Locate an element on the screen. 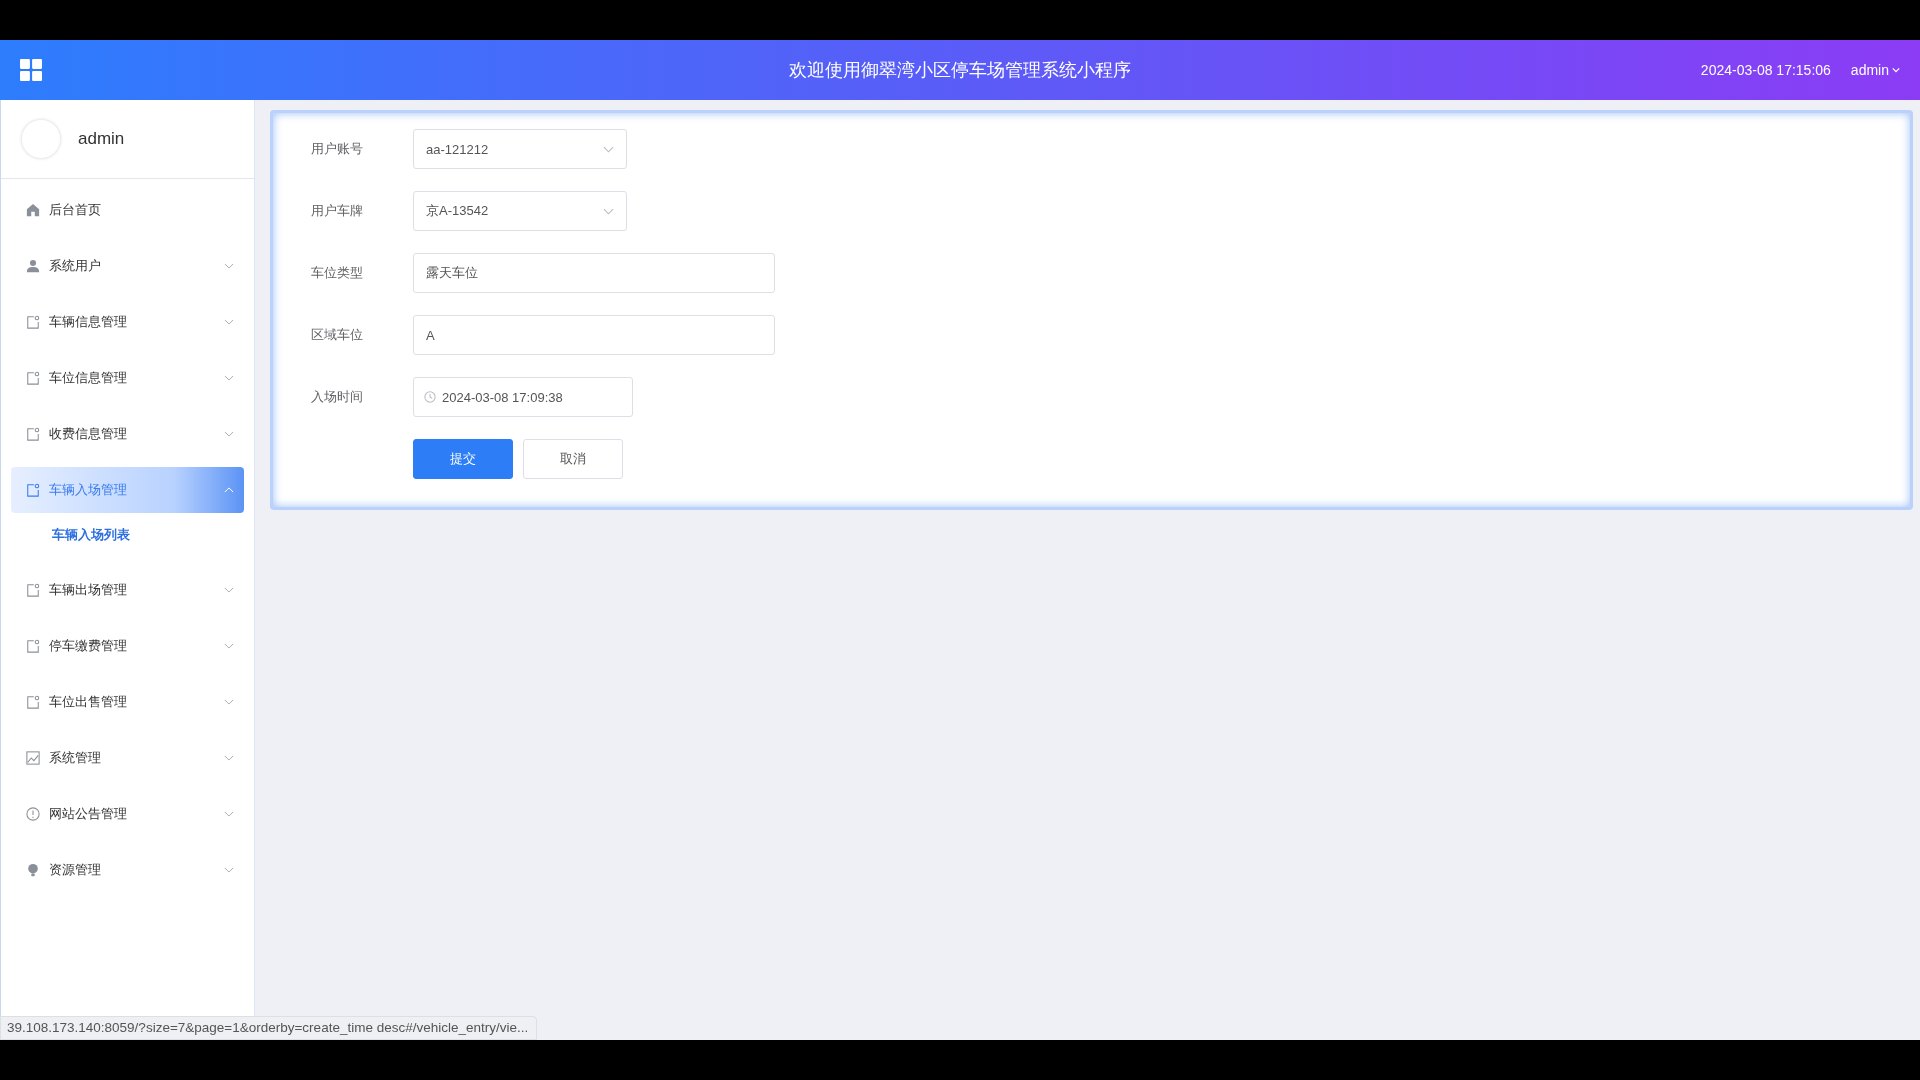 The width and height of the screenshot is (1920, 1080). date-time: 2024-03-08 17:15:06 is located at coordinates (1765, 70).